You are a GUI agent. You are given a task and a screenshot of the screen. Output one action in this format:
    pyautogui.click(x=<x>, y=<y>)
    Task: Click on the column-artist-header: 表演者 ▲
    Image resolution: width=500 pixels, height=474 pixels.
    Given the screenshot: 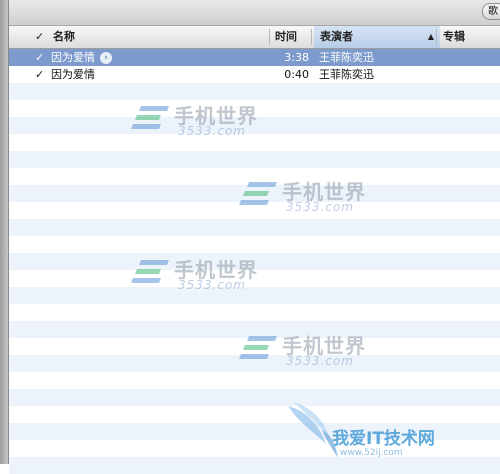 What is the action you would take?
    pyautogui.click(x=377, y=37)
    